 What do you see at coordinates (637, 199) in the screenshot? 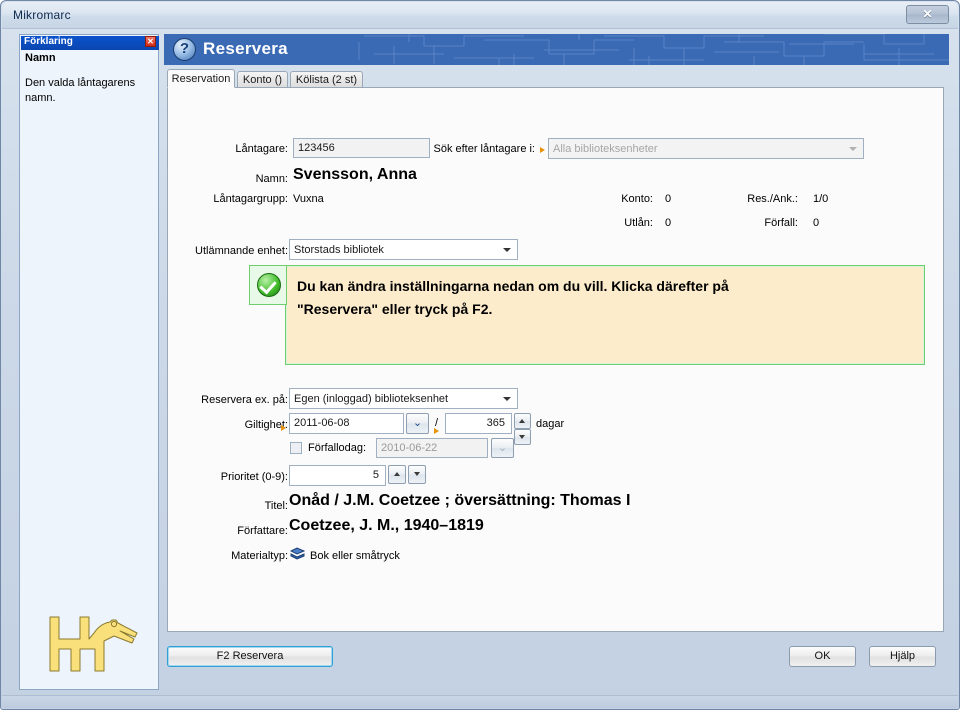
I see `account-label: Konto:` at bounding box center [637, 199].